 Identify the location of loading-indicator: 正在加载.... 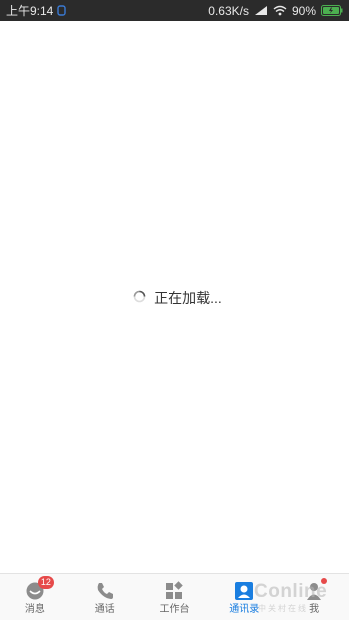
(174, 298).